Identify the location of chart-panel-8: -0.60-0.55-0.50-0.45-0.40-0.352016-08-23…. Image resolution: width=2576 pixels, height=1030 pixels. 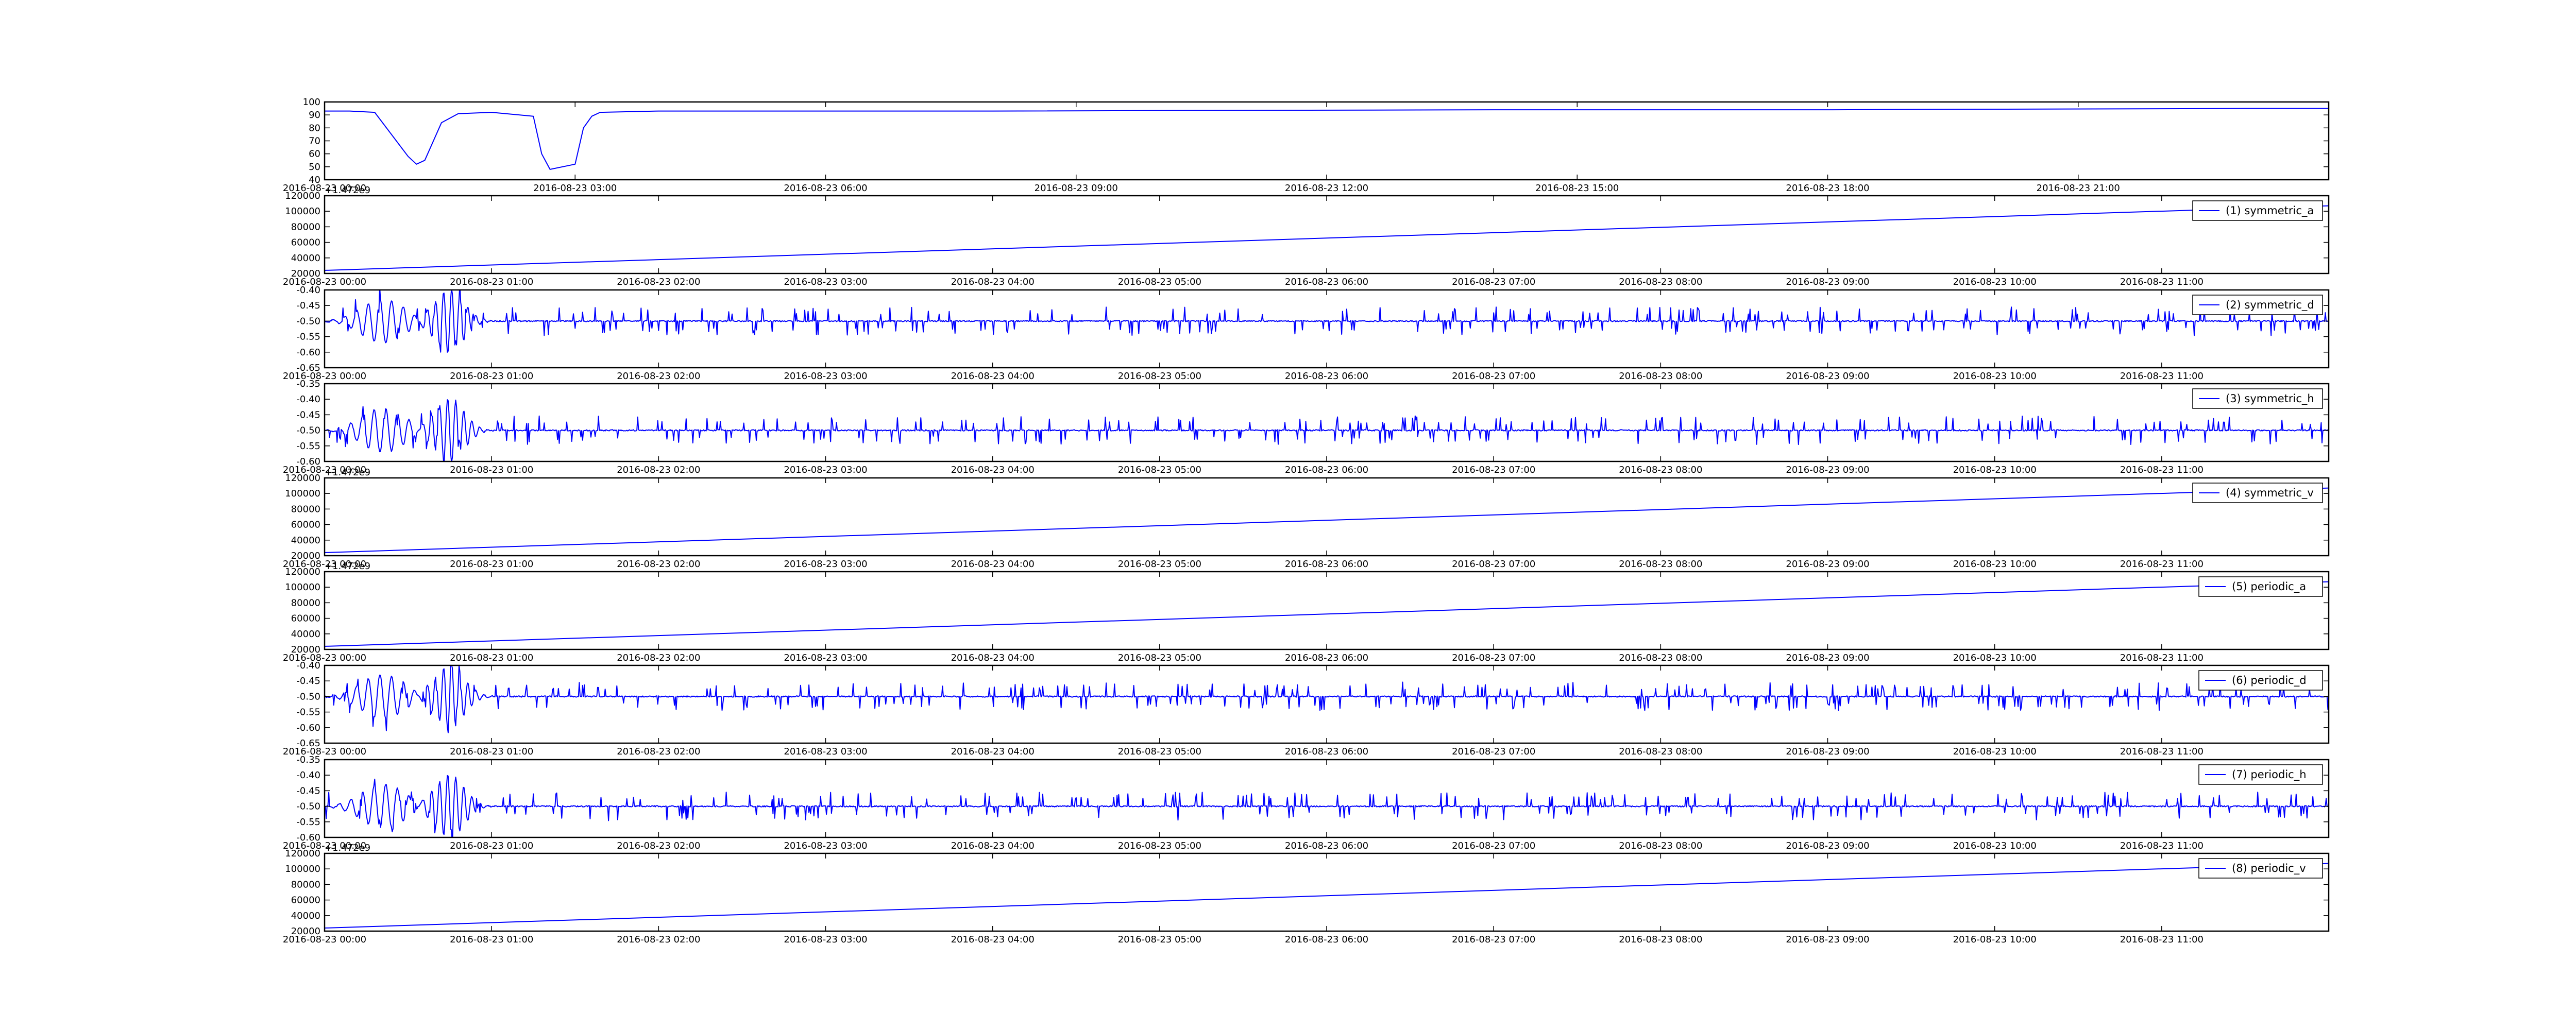
(1306, 803).